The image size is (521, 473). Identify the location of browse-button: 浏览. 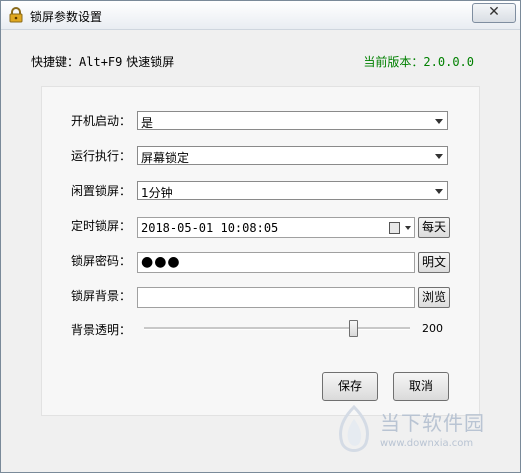
(434, 297).